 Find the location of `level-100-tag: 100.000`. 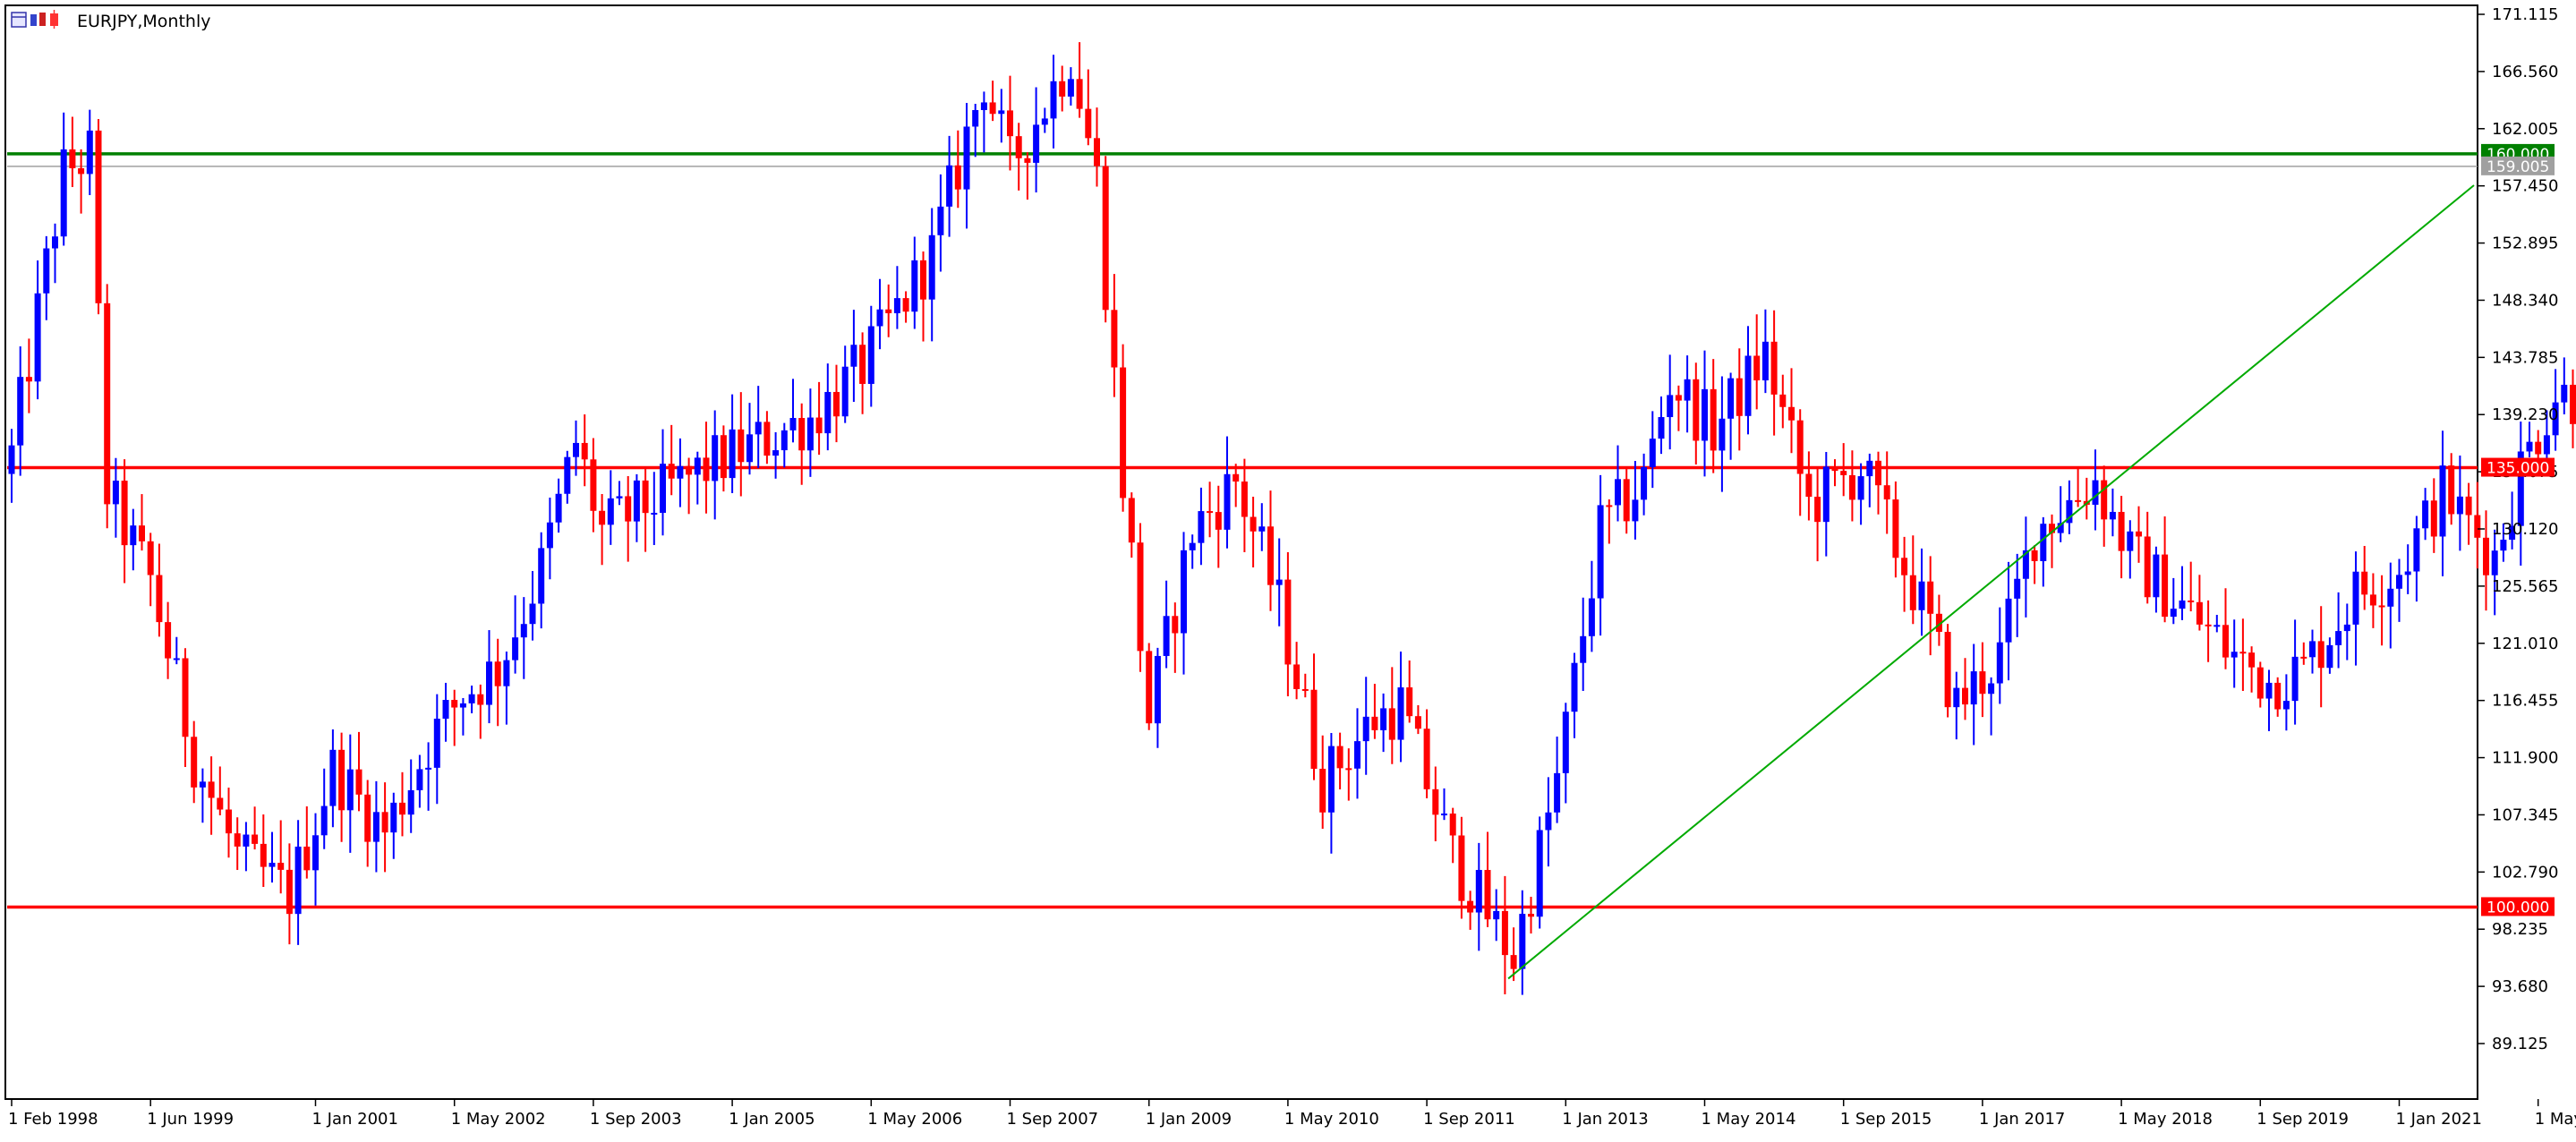

level-100-tag: 100.000 is located at coordinates (2518, 906).